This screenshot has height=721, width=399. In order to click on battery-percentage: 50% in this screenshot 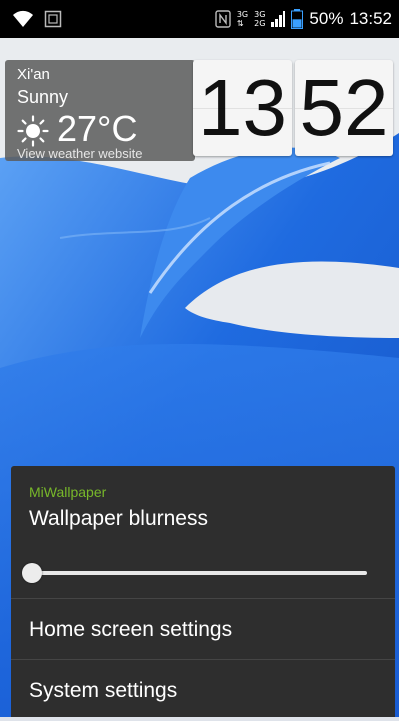, I will do `click(326, 18)`.